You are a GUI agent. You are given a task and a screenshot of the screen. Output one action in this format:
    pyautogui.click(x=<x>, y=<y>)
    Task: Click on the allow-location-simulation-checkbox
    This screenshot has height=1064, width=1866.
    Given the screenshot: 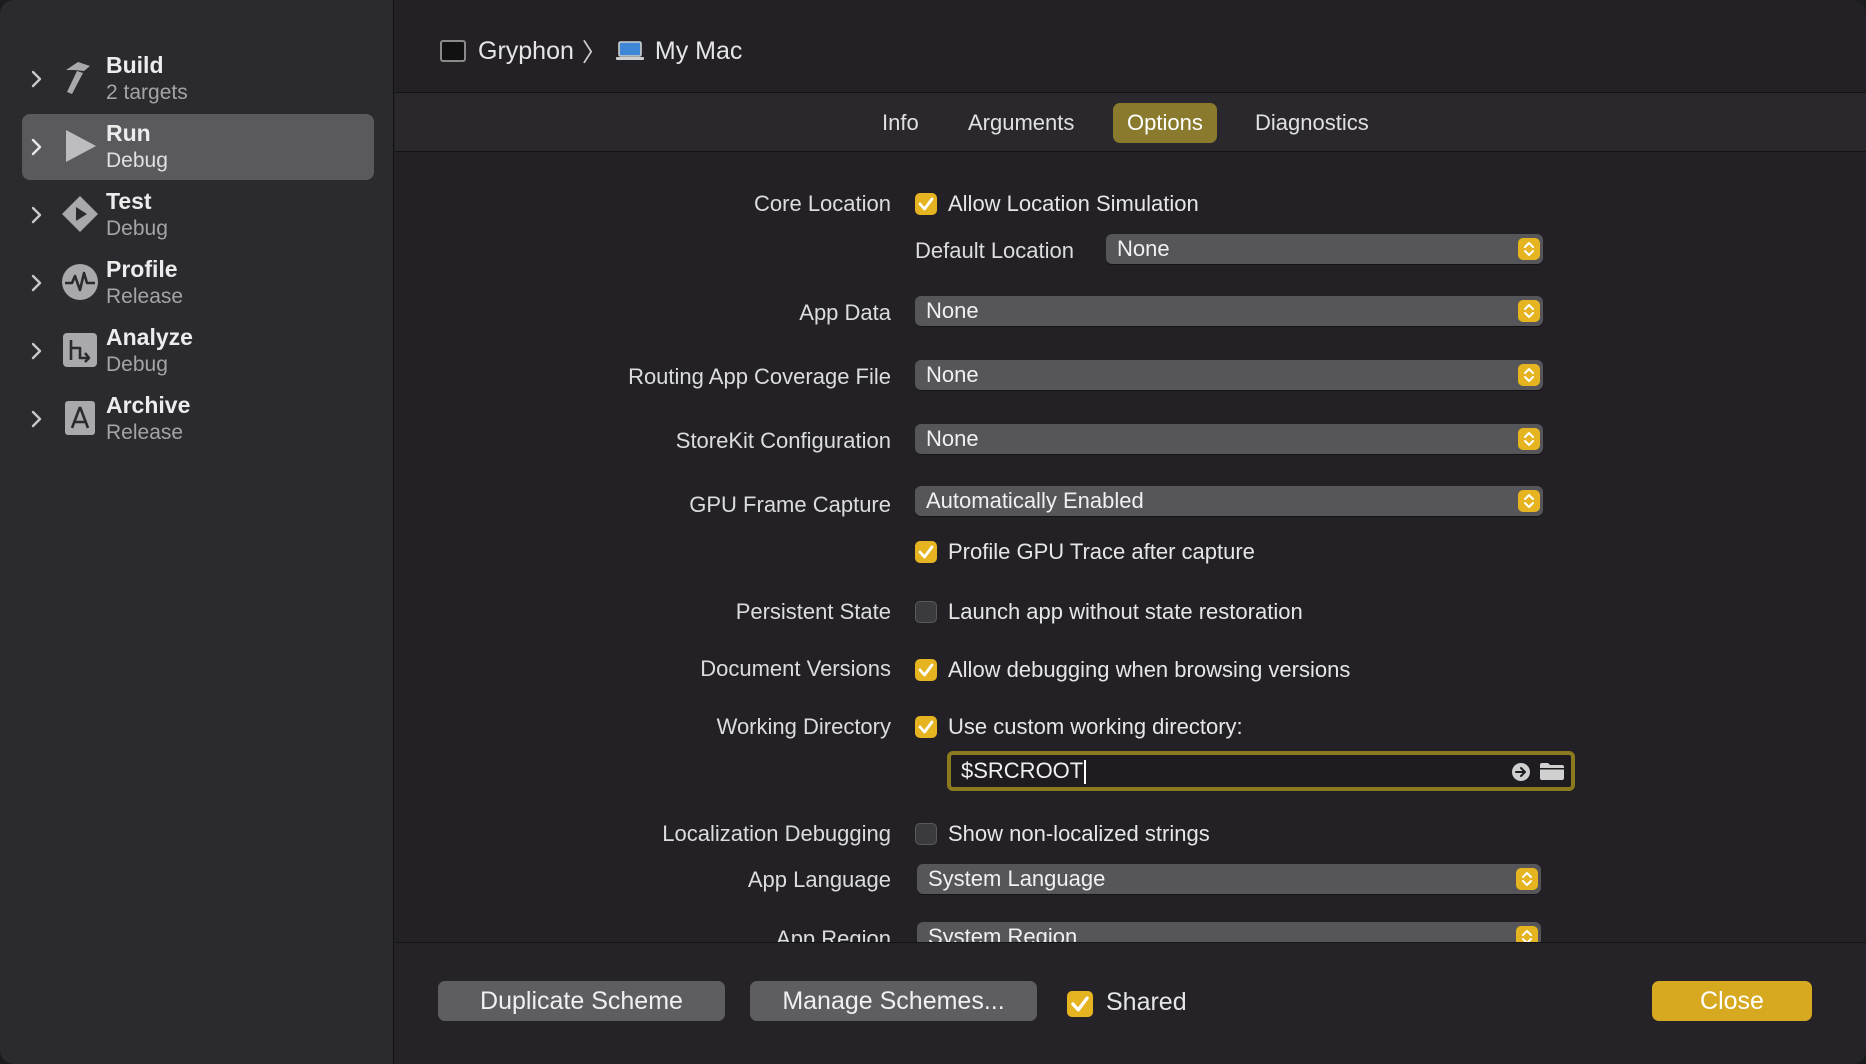 What is the action you would take?
    pyautogui.click(x=926, y=204)
    